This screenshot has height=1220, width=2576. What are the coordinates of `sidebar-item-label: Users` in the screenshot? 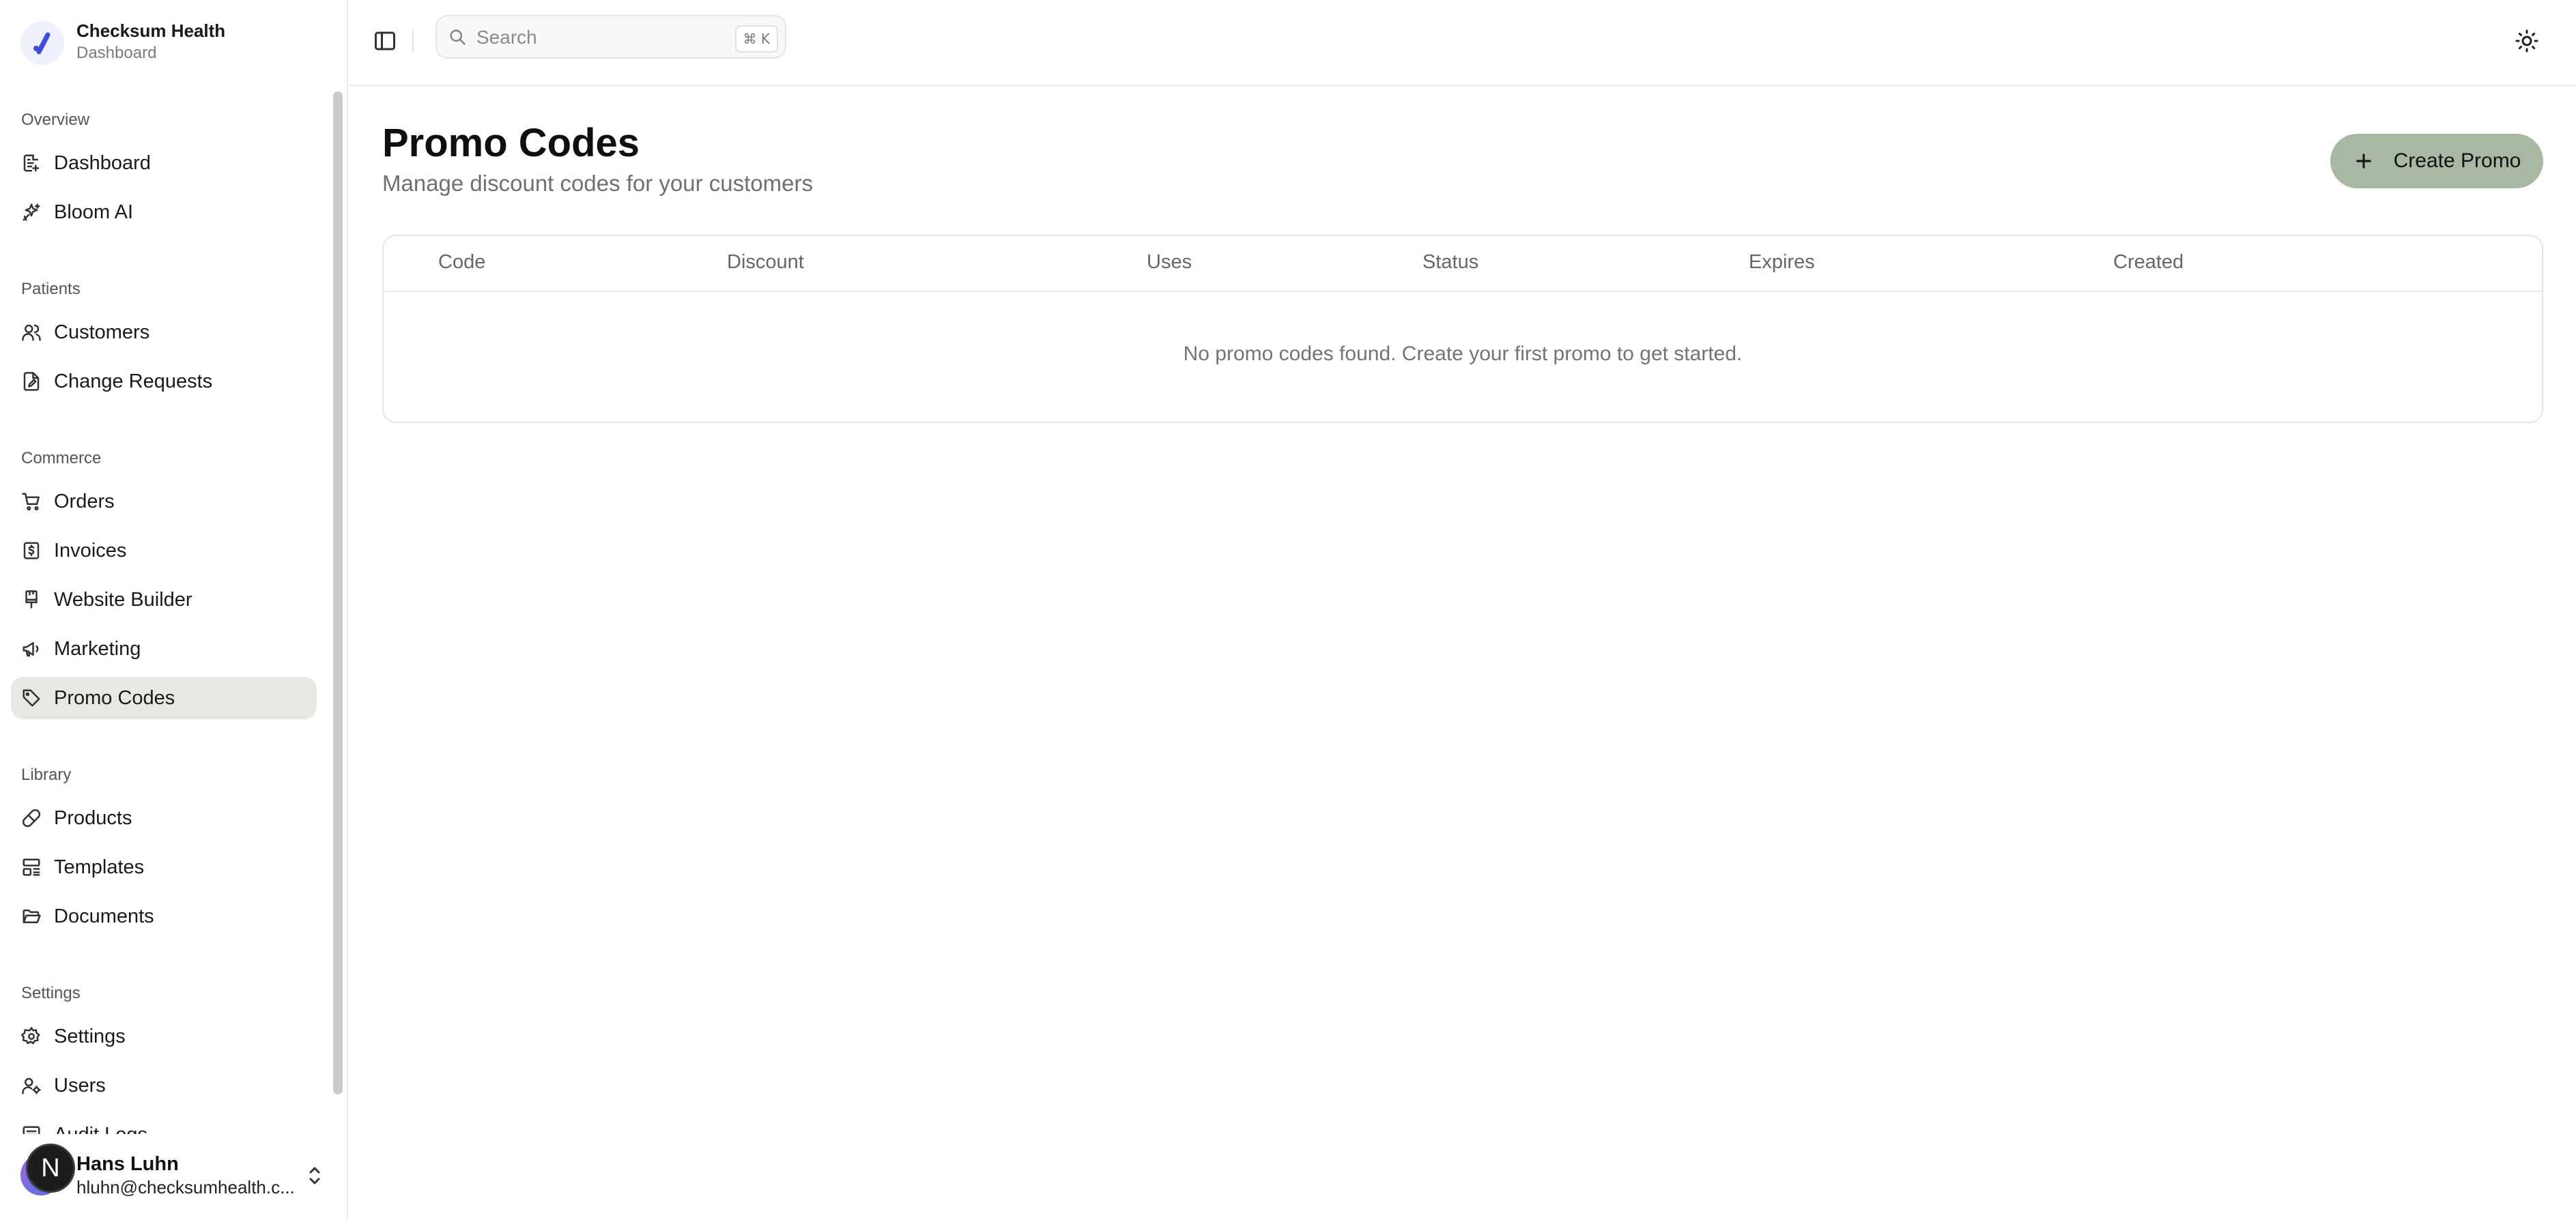 It's located at (80, 1085).